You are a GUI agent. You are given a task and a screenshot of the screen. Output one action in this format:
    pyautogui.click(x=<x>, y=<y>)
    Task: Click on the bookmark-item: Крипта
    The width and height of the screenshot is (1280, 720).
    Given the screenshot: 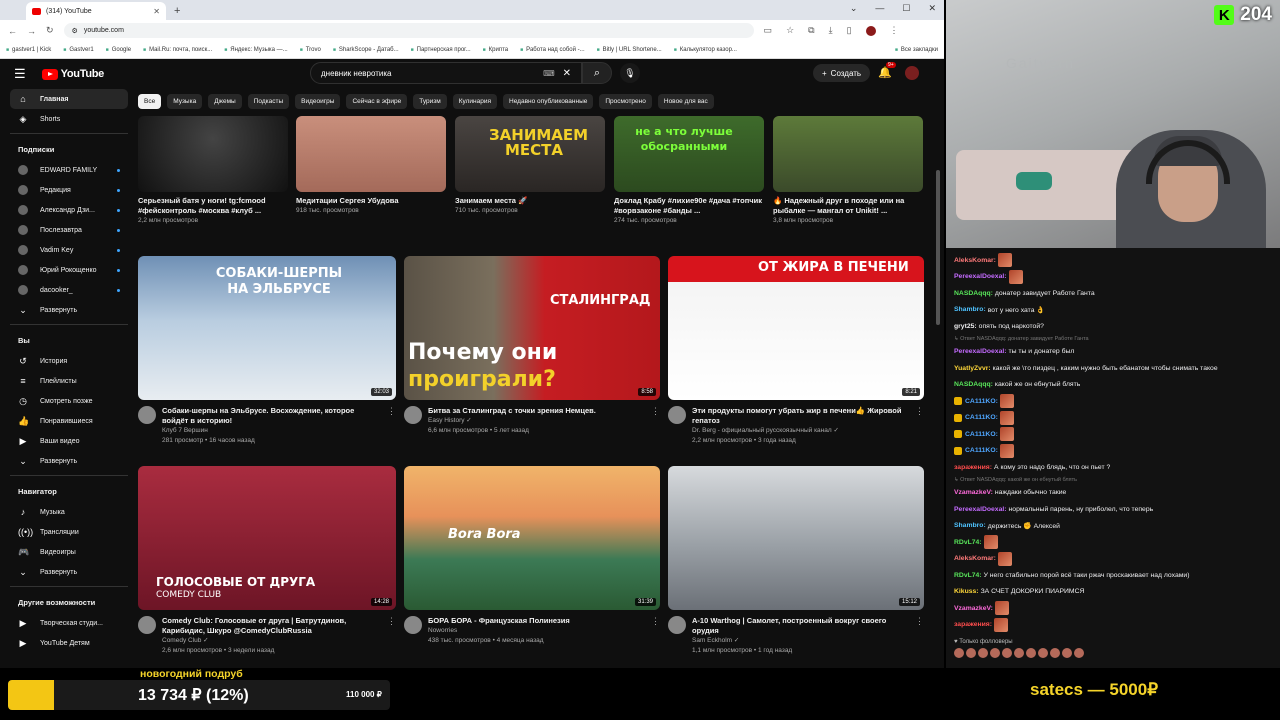 What is the action you would take?
    pyautogui.click(x=495, y=50)
    